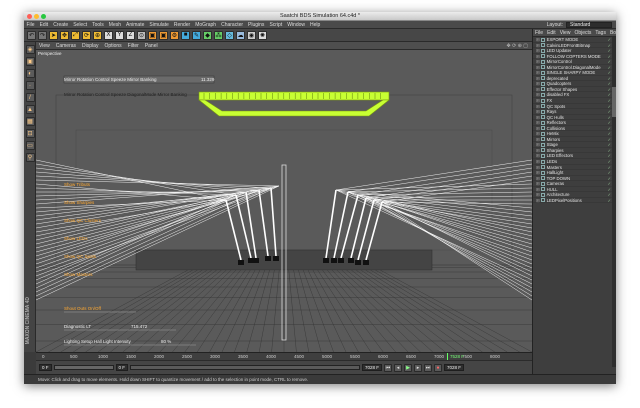  What do you see at coordinates (206, 25) in the screenshot?
I see `menu-mograph: MoGraph` at bounding box center [206, 25].